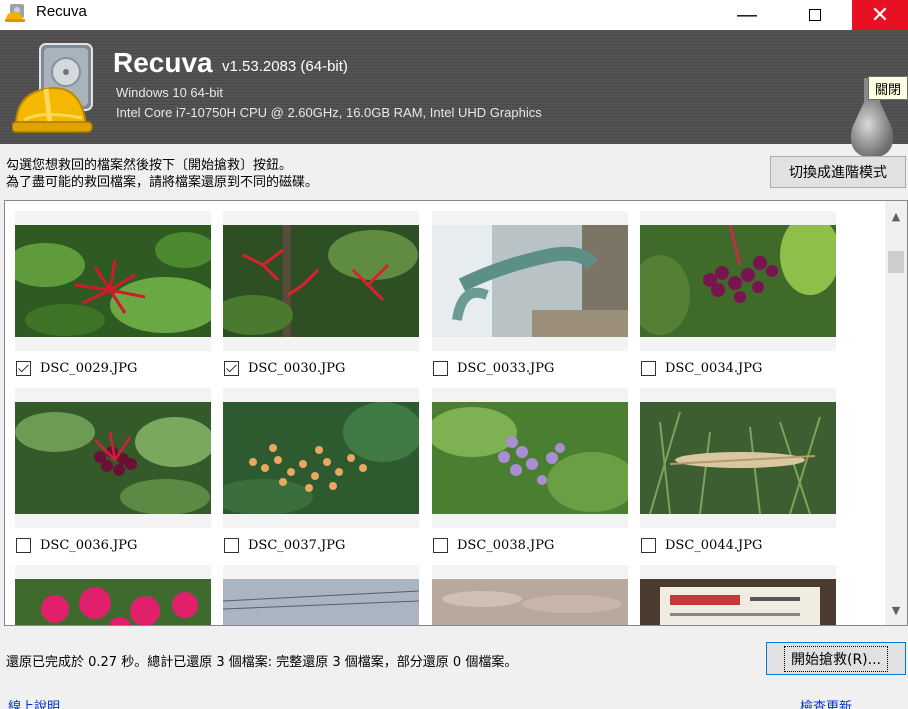 The height and width of the screenshot is (709, 908). I want to click on photo-thumbnail-grass-seed, so click(738, 458).